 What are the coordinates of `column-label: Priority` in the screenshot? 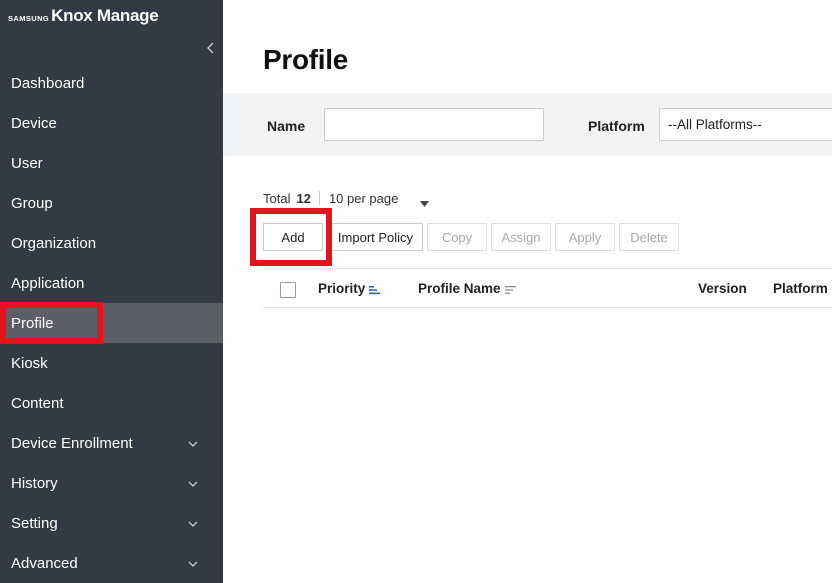 It's located at (342, 288).